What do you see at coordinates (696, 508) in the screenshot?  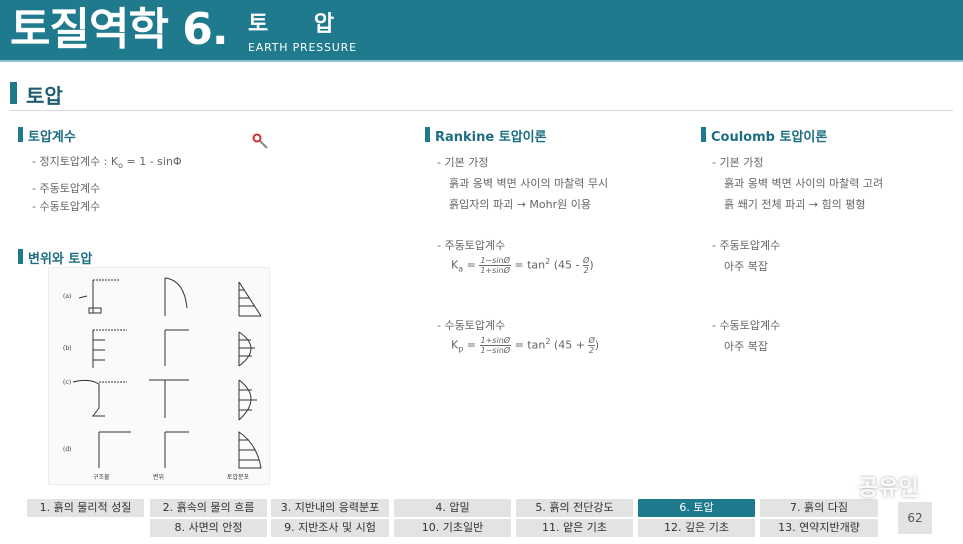 I see `nav-chapter-6-active: 6. 토압` at bounding box center [696, 508].